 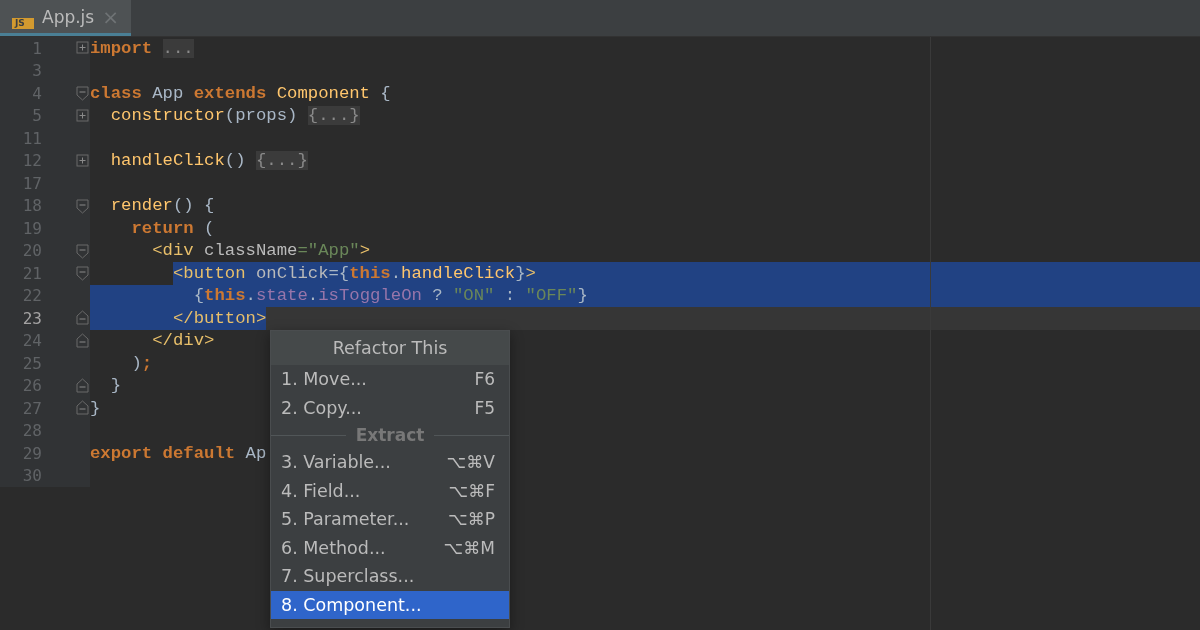 What do you see at coordinates (474, 296) in the screenshot?
I see `code-token: "ON"` at bounding box center [474, 296].